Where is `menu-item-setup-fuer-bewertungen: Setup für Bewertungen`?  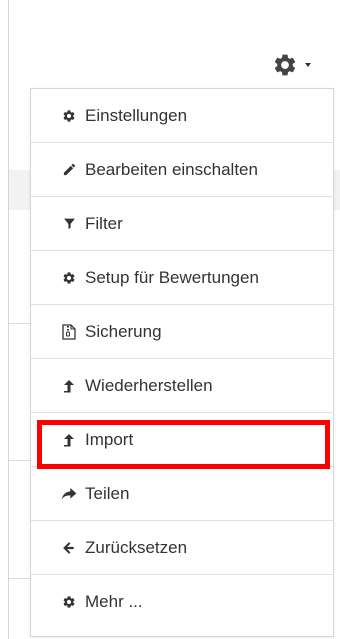
menu-item-setup-fuer-bewertungen: Setup für Bewertungen is located at coordinates (182, 278).